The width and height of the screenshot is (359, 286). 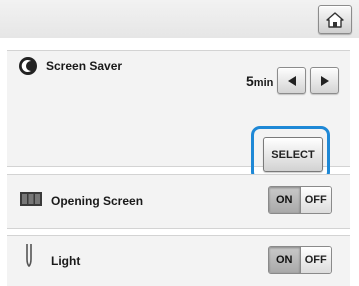 I want to click on opening-screen-toggle: ON OFF, so click(x=300, y=200).